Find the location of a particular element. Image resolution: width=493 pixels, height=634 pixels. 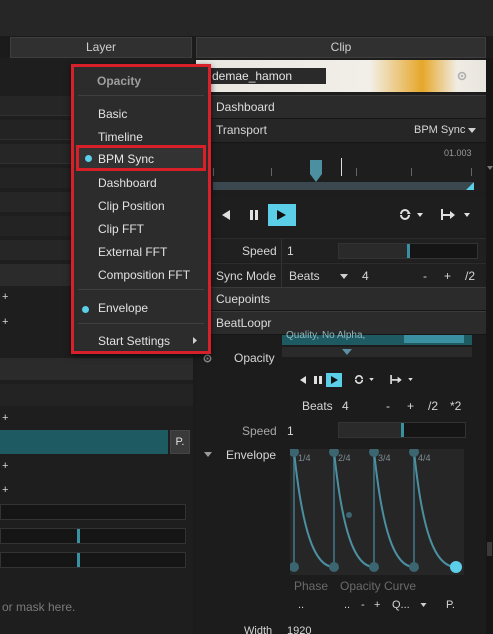

envelope-graph: 1/4 2/4 3/4 4/4 is located at coordinates (377, 512).